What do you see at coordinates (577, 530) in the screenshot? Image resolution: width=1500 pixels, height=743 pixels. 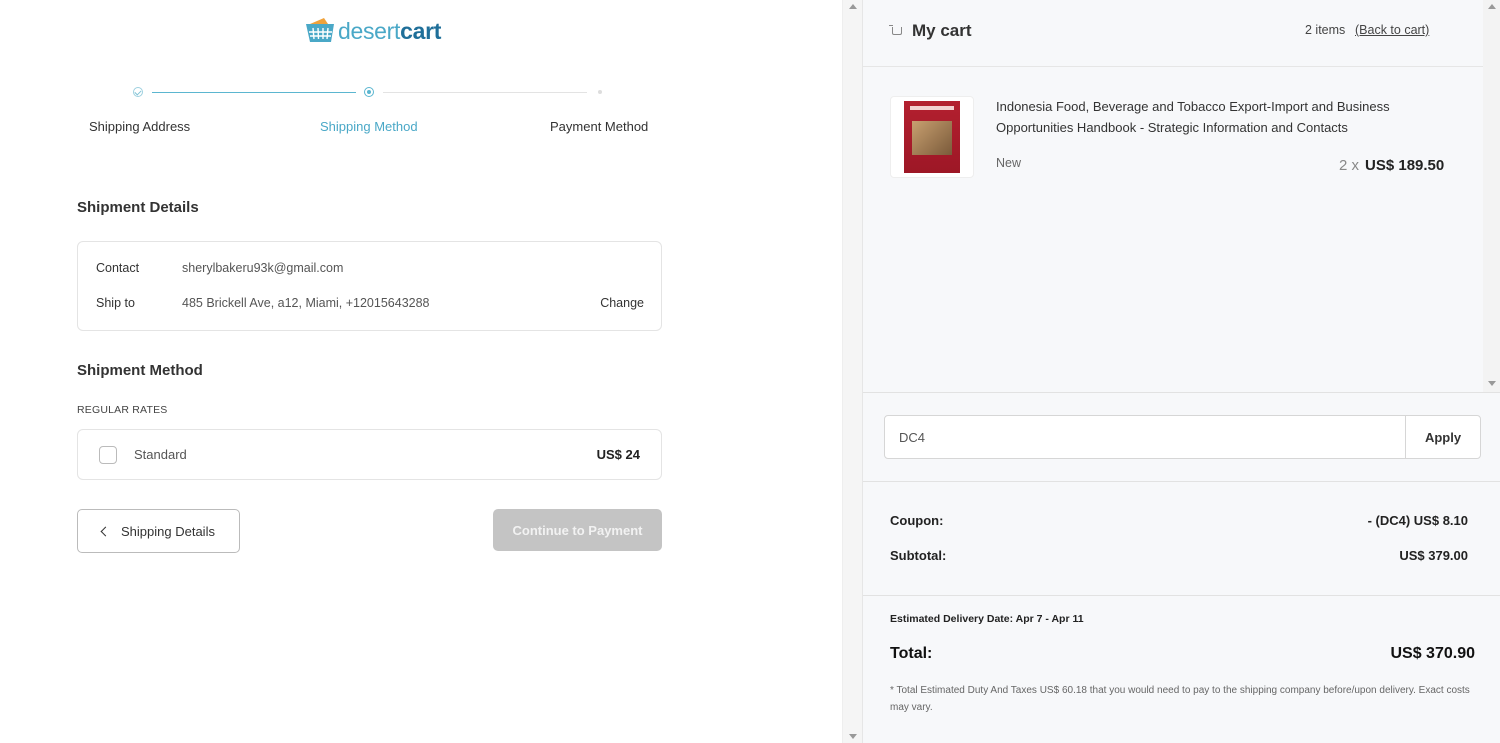 I see `continue-to-payment-button: Continue to Payment` at bounding box center [577, 530].